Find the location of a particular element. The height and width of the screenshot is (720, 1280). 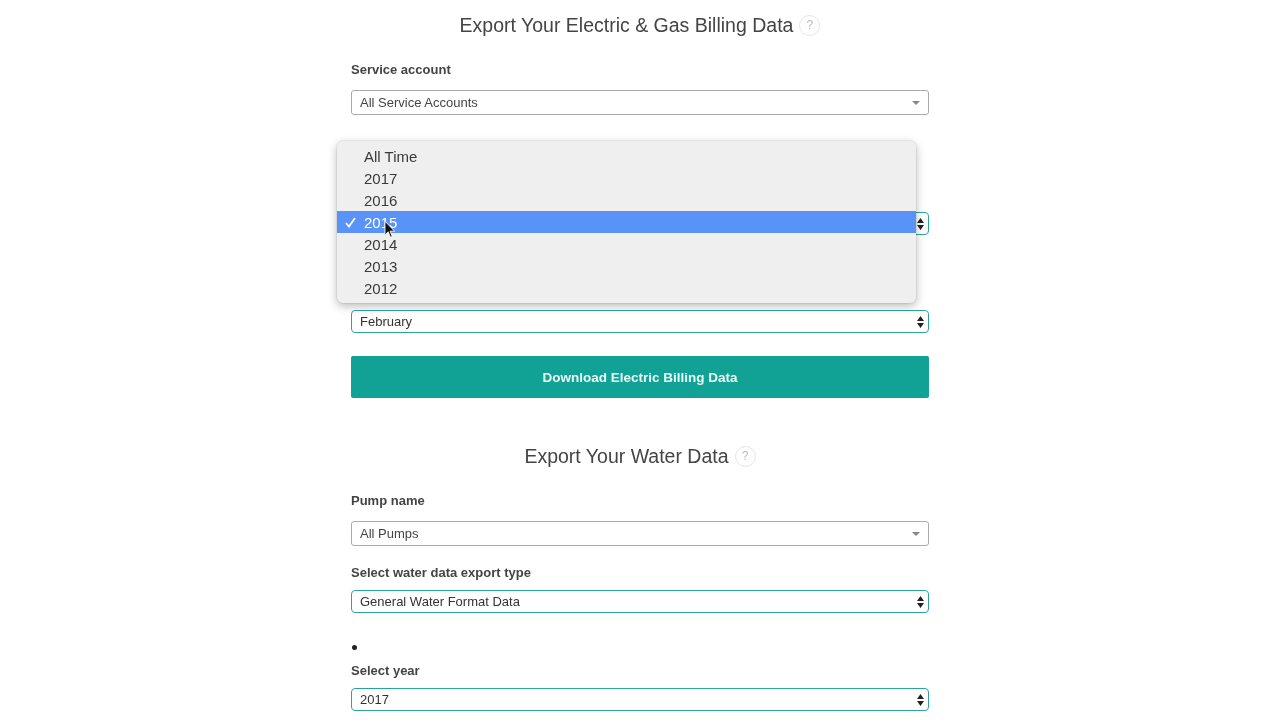

menu-option: 2013 is located at coordinates (626, 266).